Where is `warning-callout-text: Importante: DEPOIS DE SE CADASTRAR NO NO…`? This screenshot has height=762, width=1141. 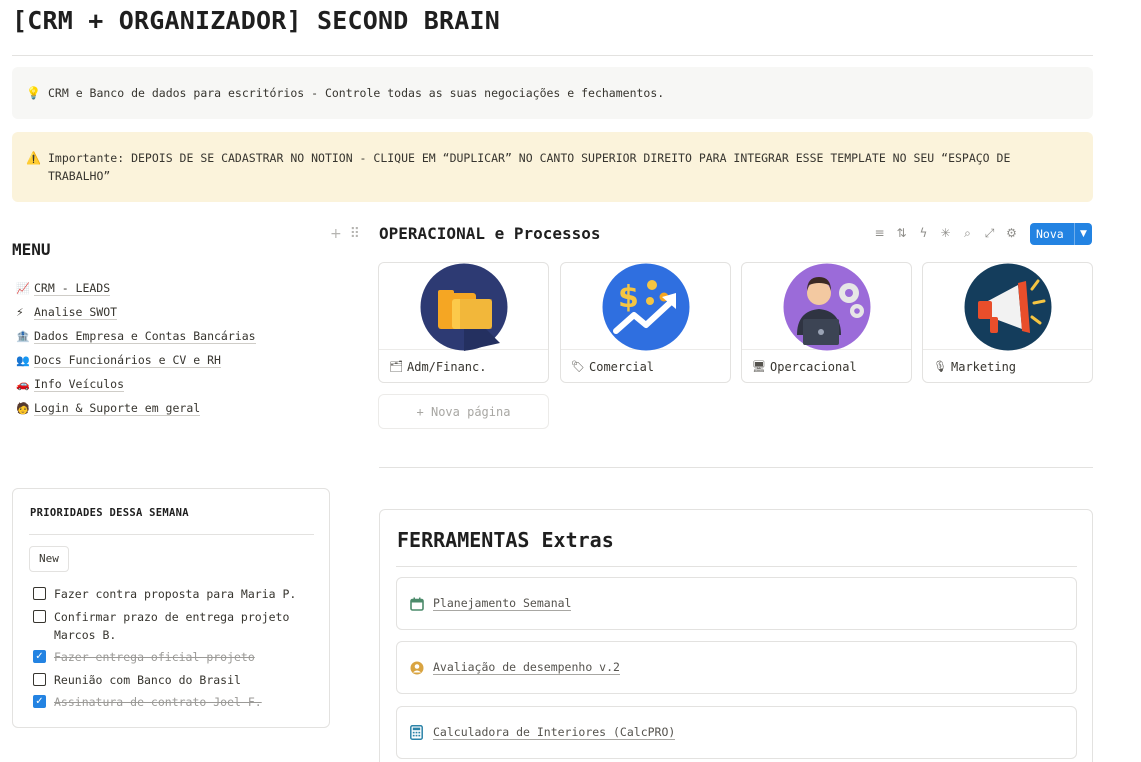 warning-callout-text: Importante: DEPOIS DE SE CADASTRAR NO NO… is located at coordinates (529, 167).